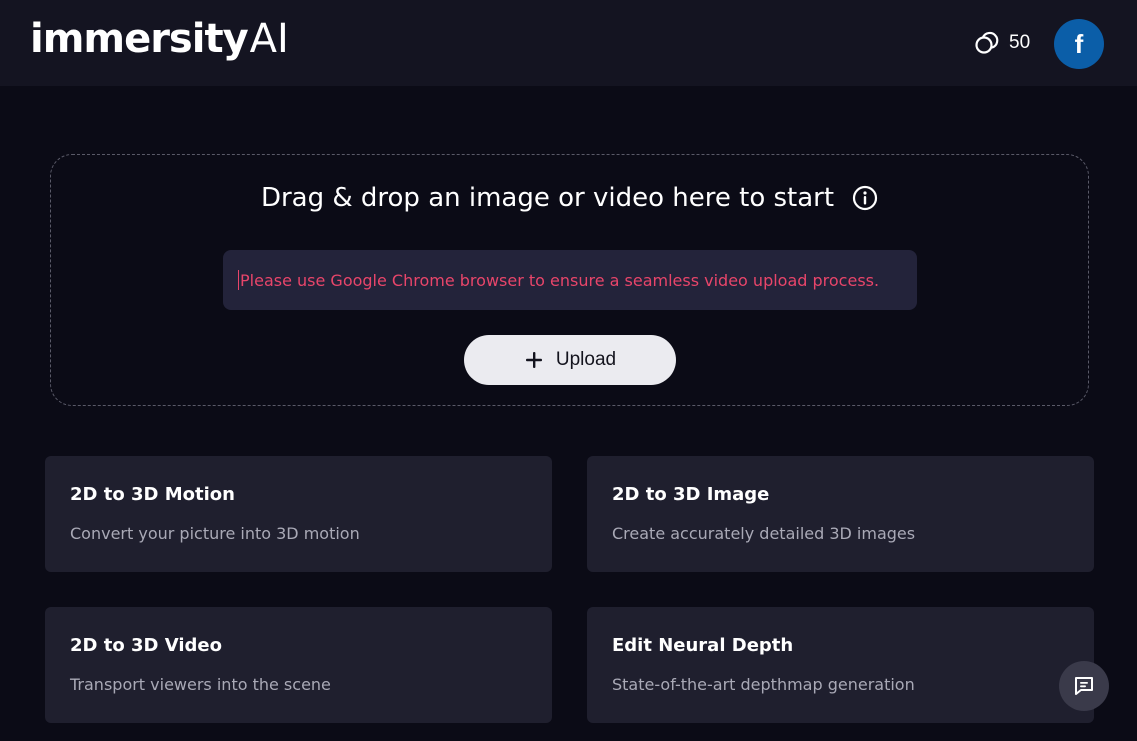 Image resolution: width=1137 pixels, height=741 pixels. What do you see at coordinates (1001, 43) in the screenshot?
I see `credits-counter: 50` at bounding box center [1001, 43].